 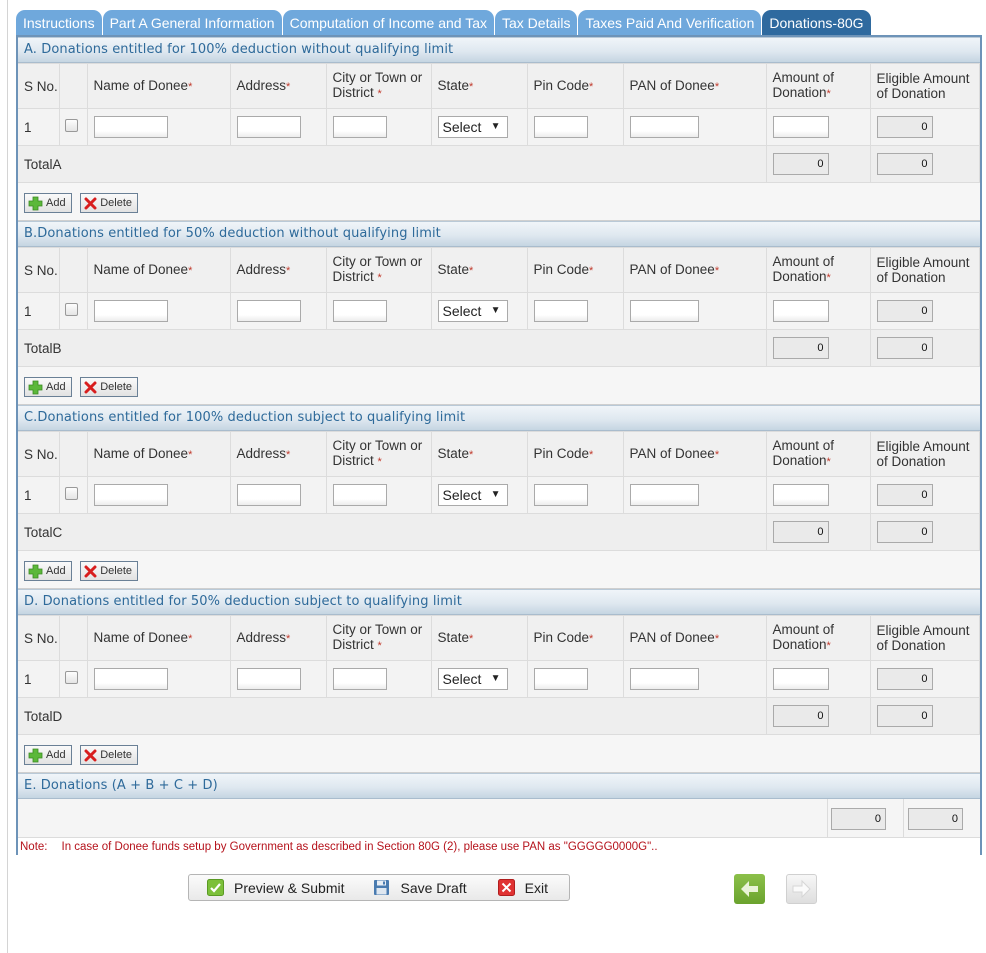 I want to click on row-sno: 1, so click(x=39, y=311).